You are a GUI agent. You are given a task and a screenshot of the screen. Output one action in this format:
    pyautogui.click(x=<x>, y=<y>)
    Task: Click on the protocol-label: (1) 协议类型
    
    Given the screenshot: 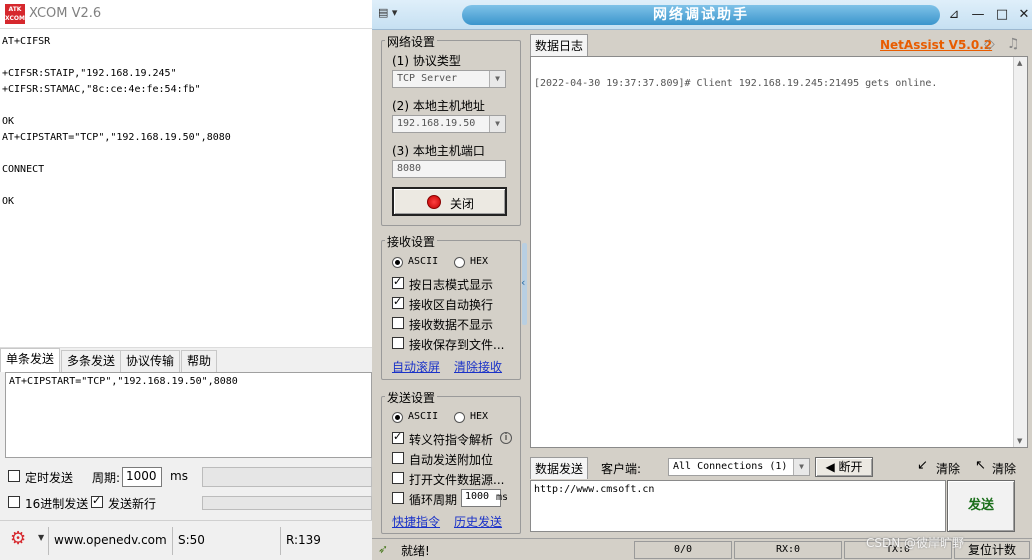 What is the action you would take?
    pyautogui.click(x=426, y=61)
    